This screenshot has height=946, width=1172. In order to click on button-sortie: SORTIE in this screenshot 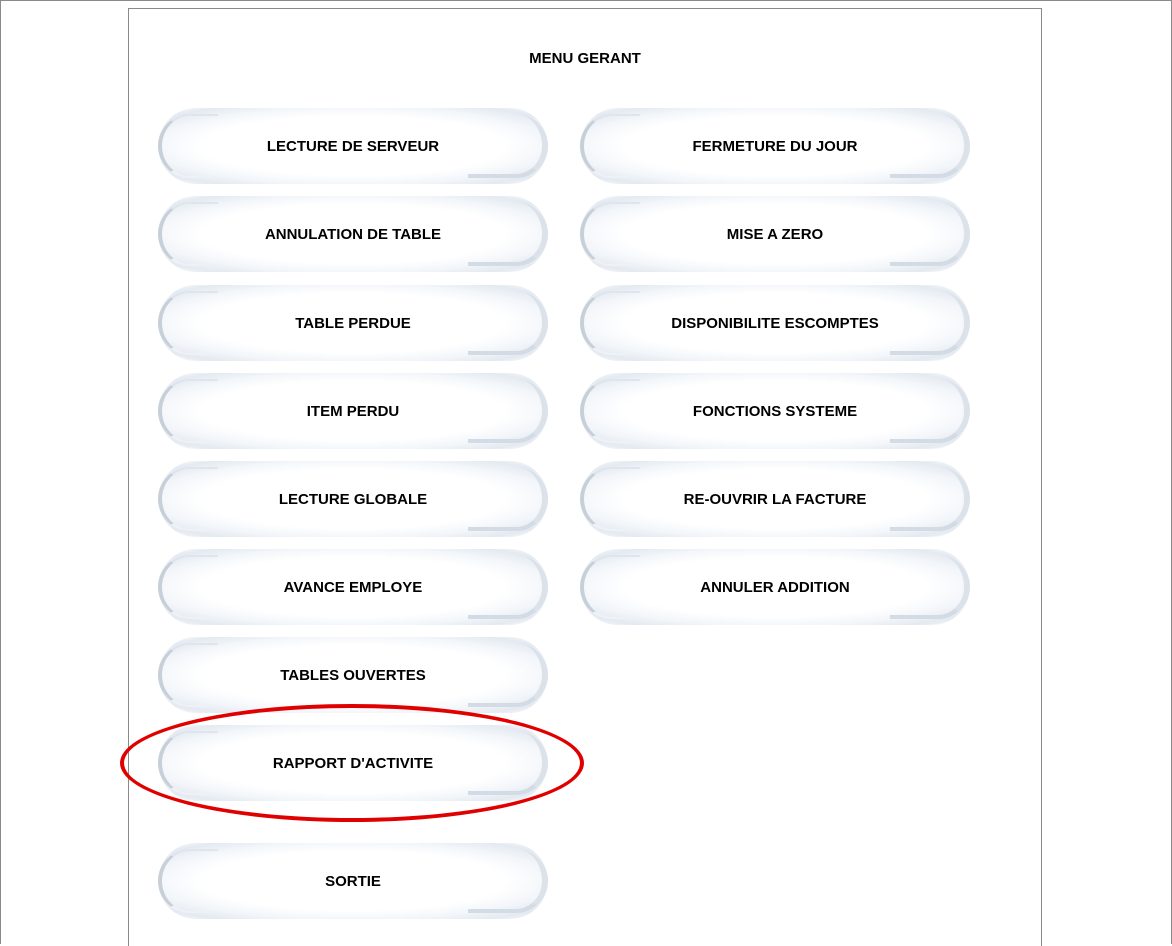, I will do `click(353, 881)`.